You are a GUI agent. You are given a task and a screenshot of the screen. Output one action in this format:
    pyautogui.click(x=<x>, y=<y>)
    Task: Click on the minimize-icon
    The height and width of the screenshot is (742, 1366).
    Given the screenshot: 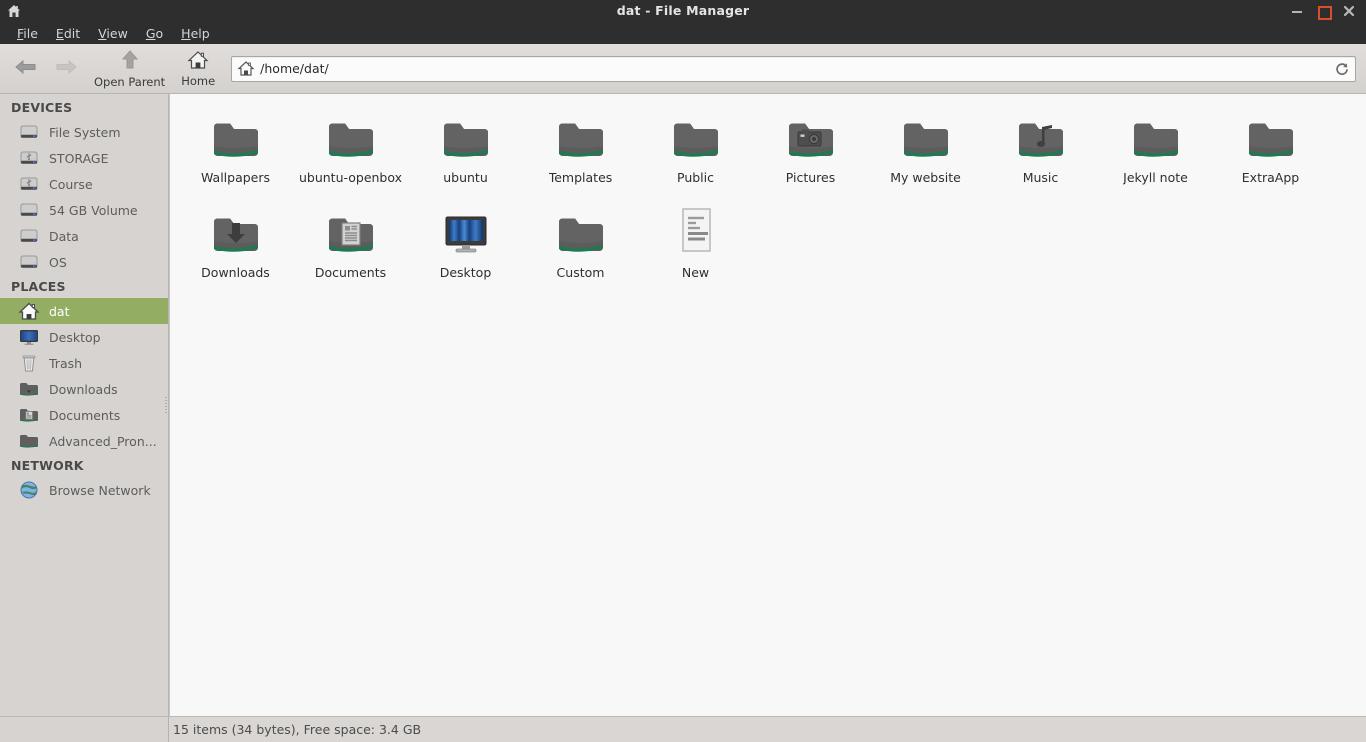 What is the action you would take?
    pyautogui.click(x=1297, y=11)
    